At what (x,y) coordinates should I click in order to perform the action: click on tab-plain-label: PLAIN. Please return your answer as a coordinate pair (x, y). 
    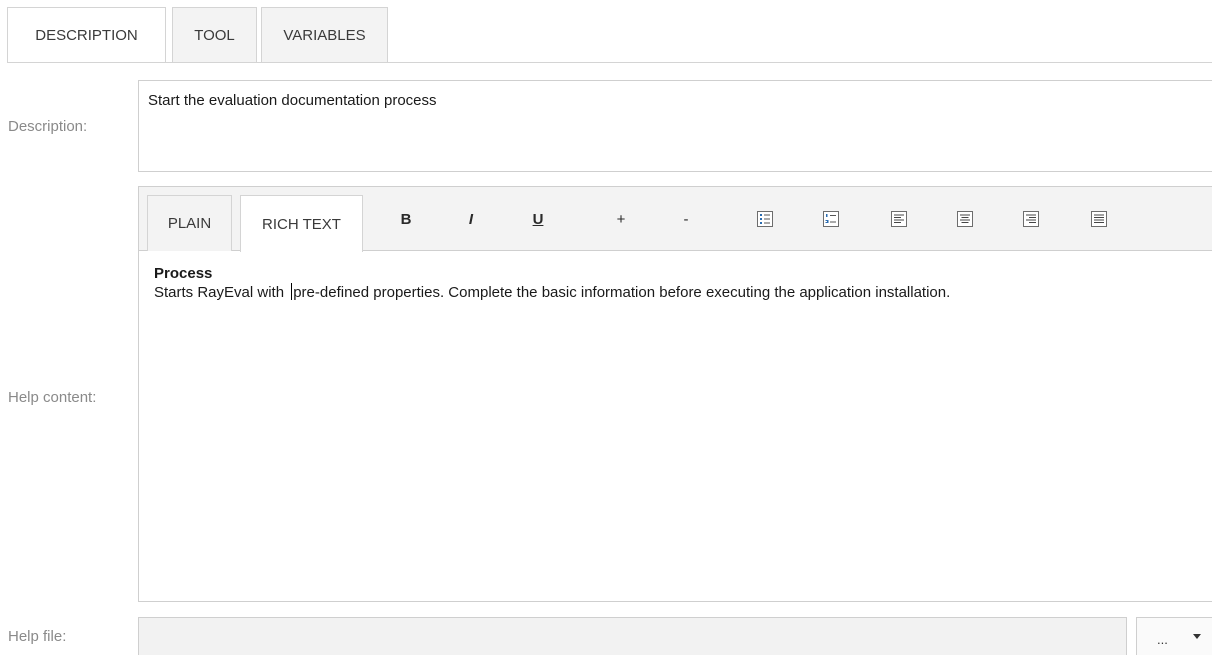
    Looking at the image, I should click on (189, 223).